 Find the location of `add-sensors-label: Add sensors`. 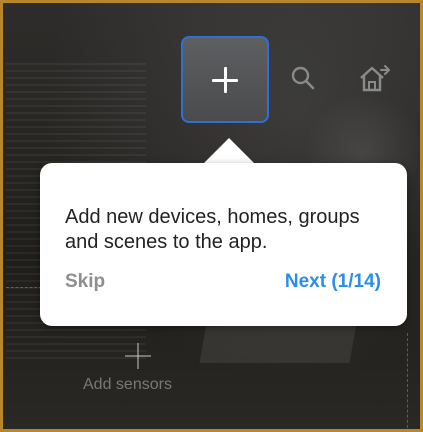

add-sensors-label: Add sensors is located at coordinates (127, 384).